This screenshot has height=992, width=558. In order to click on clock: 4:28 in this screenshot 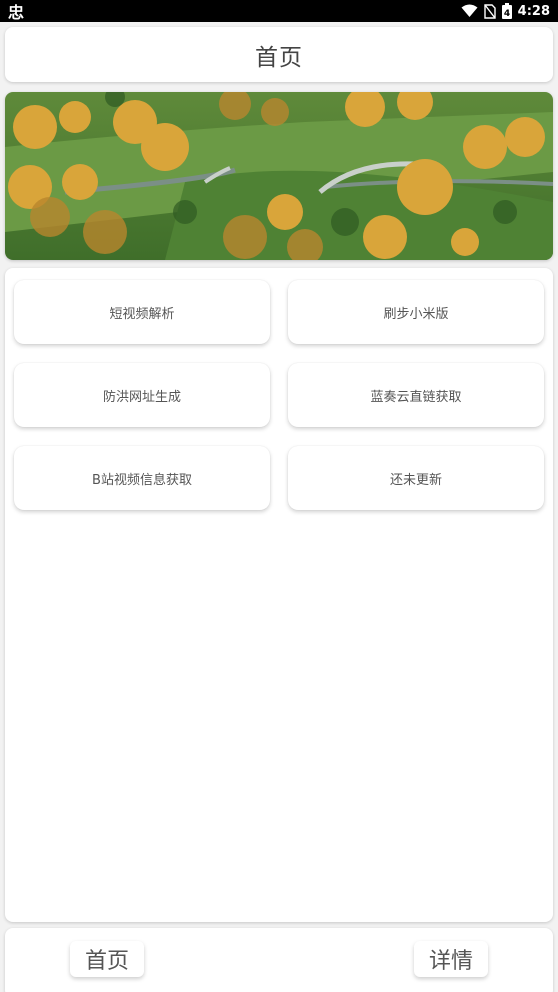, I will do `click(533, 11)`.